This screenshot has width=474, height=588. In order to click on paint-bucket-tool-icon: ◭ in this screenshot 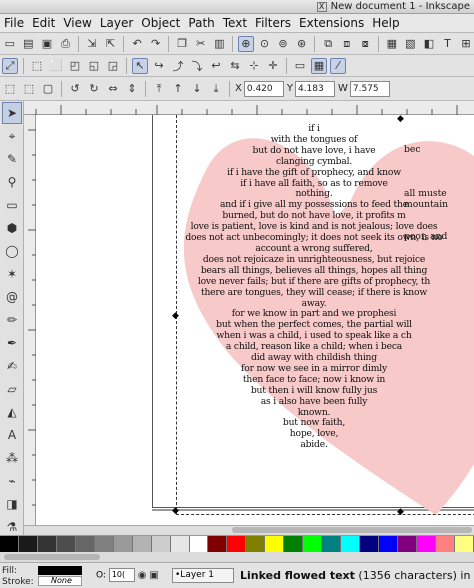, I will do `click(12, 412)`.